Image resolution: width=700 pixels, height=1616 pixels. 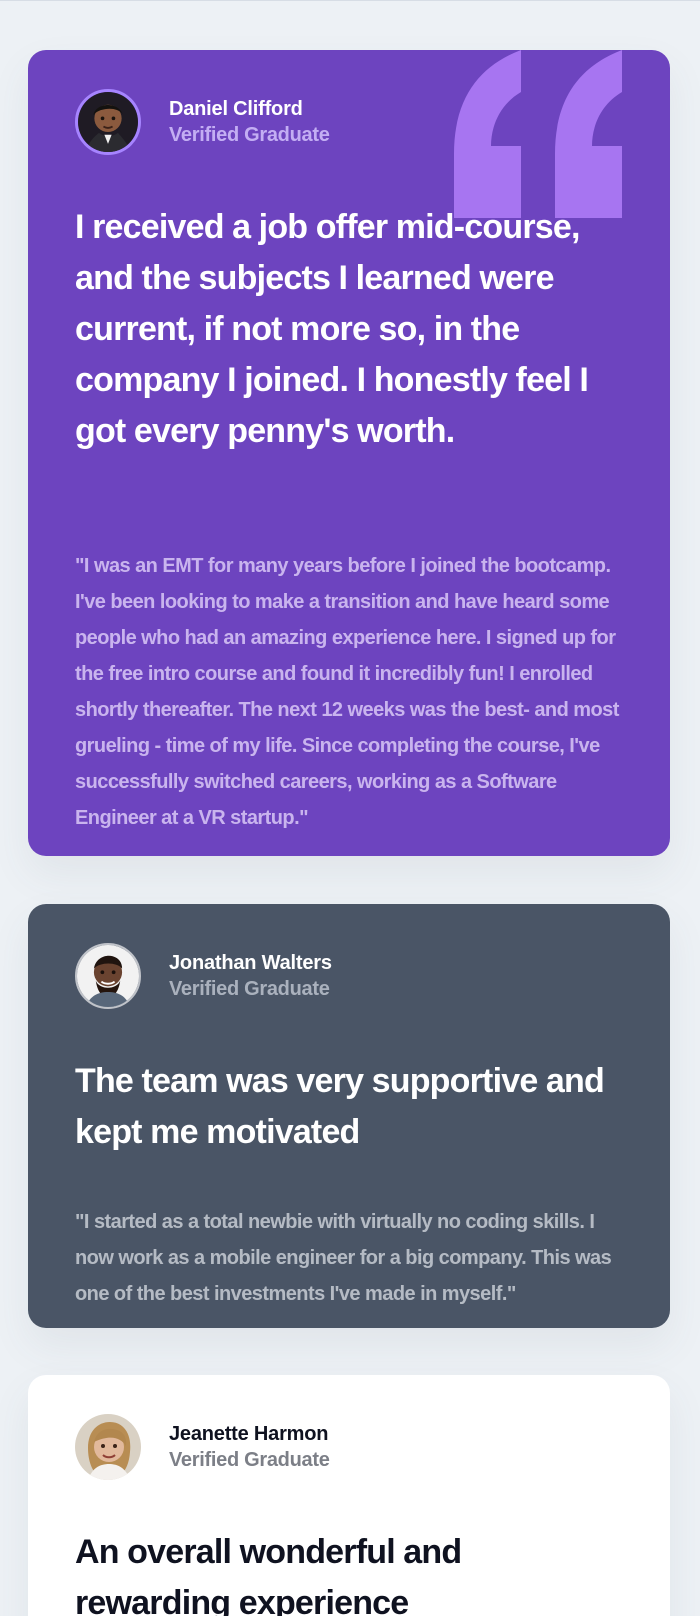 I want to click on person-name: Jeanette Harmon, so click(x=249, y=1434).